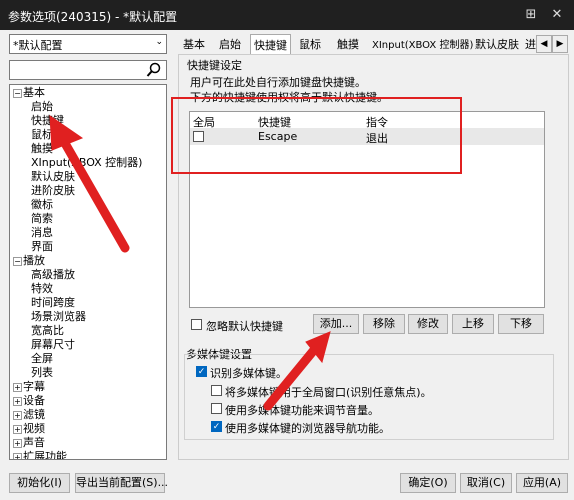  What do you see at coordinates (34, 443) in the screenshot?
I see `tree-node: 声音` at bounding box center [34, 443].